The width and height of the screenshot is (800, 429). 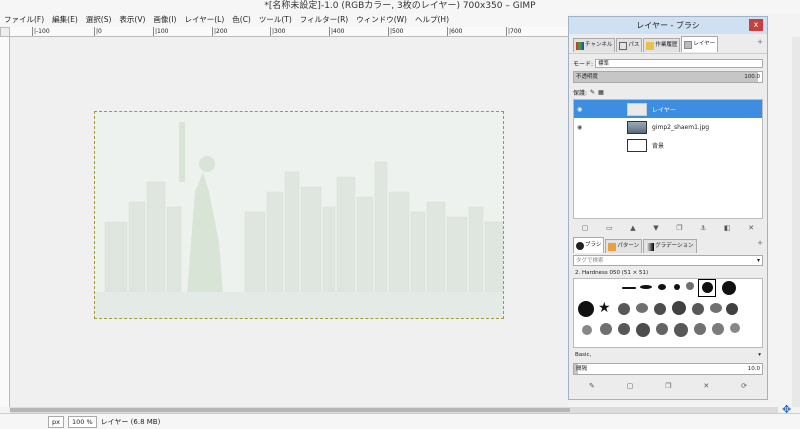 I want to click on scrollbar-thumb, so click(x=290, y=410).